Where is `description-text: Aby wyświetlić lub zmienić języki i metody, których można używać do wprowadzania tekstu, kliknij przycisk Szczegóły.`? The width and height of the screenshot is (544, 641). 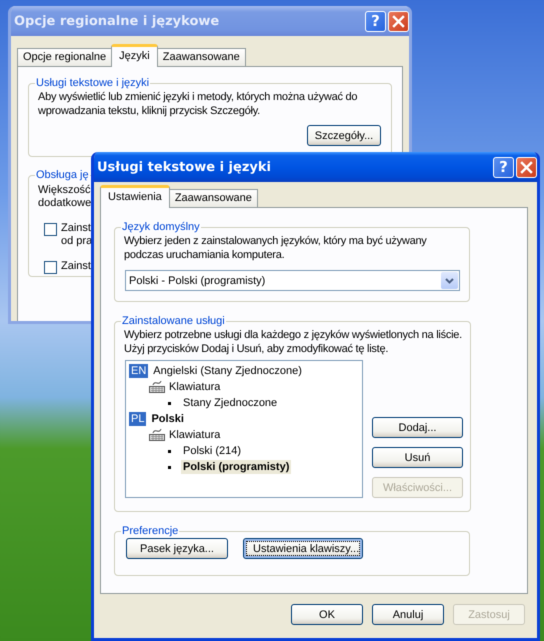
description-text: Aby wyświetlić lub zmienić języki i metody, których można używać do wprowadzania tekstu, kliknij przycisk Szczegóły. is located at coordinates (198, 104).